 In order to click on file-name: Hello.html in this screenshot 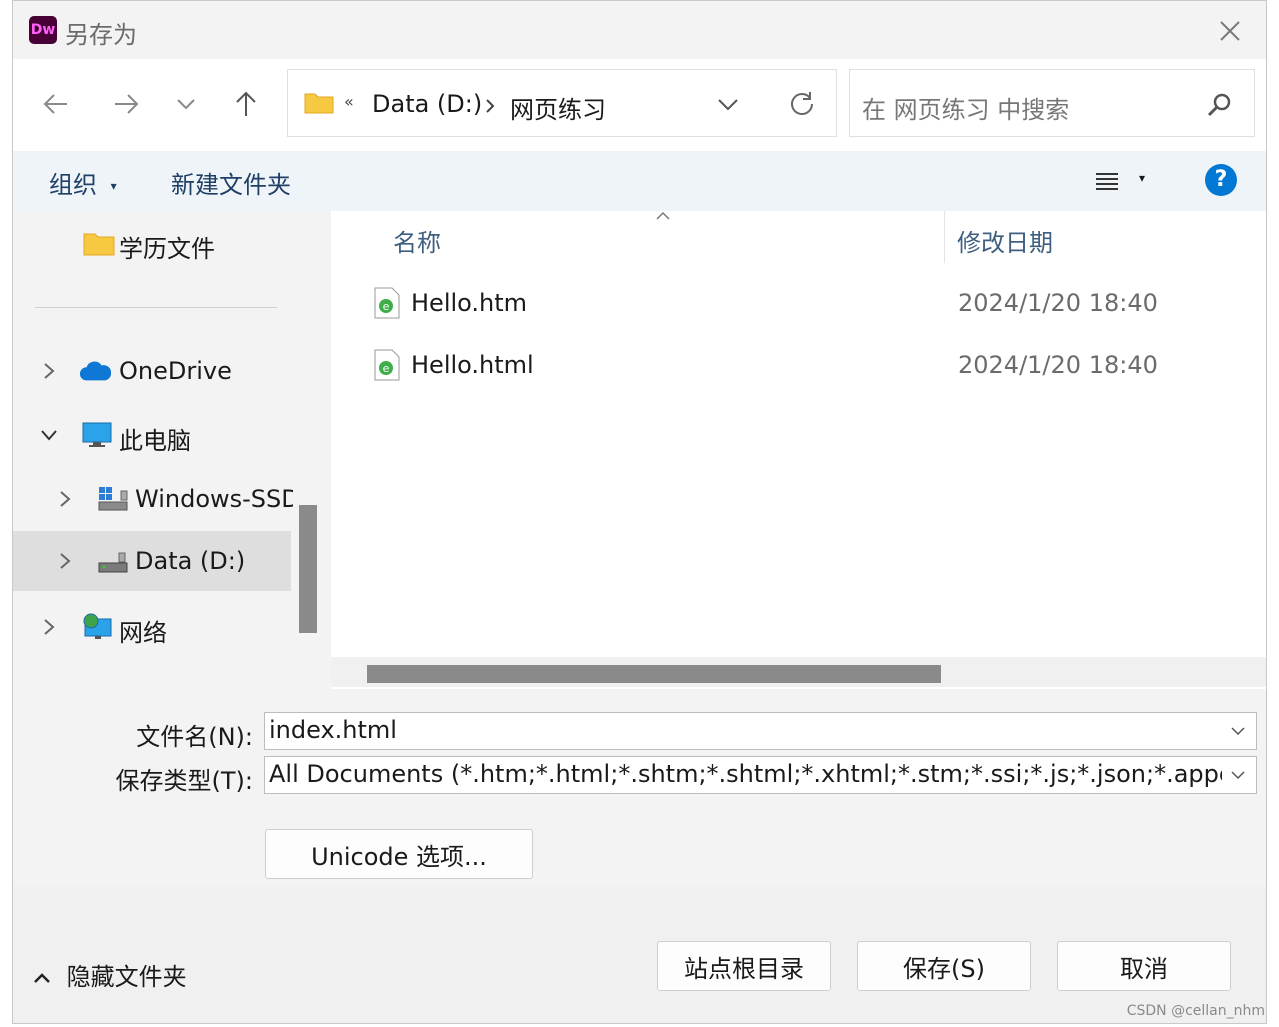, I will do `click(472, 365)`.